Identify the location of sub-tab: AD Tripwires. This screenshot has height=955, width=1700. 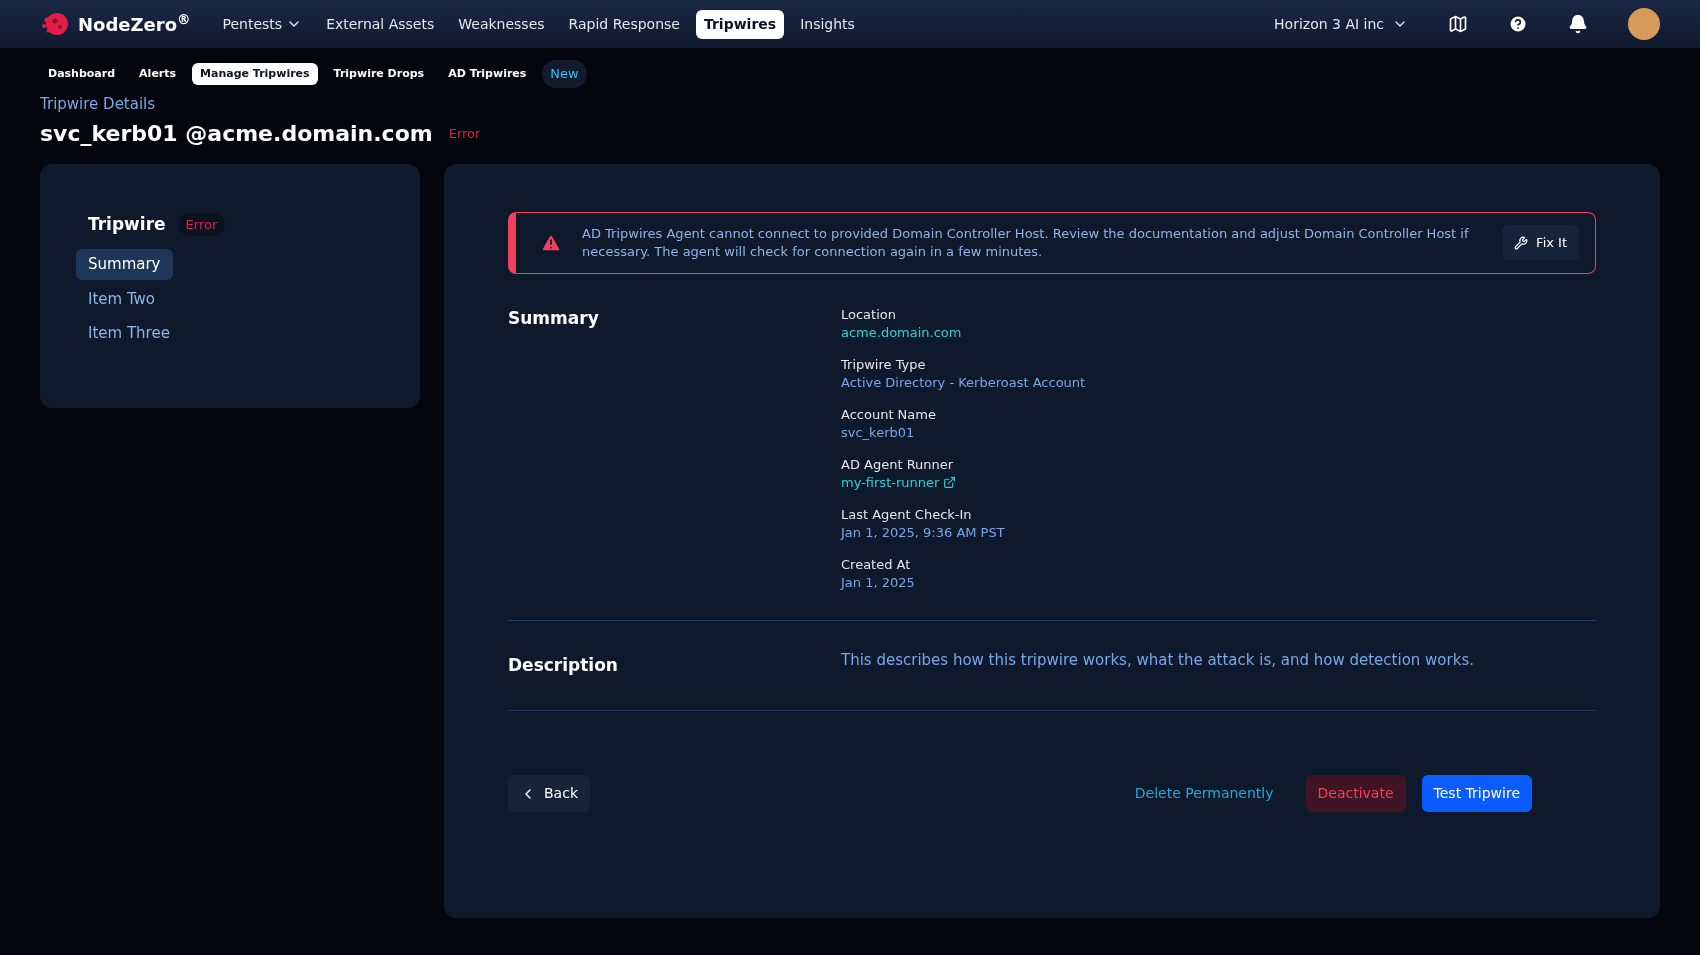
(487, 73).